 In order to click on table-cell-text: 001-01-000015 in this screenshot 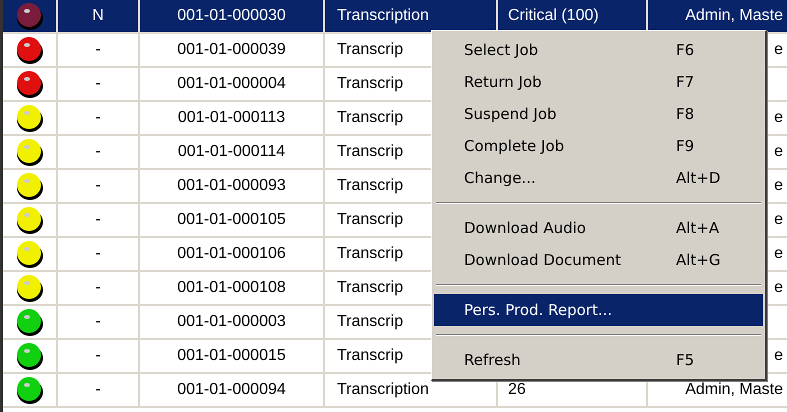, I will do `click(231, 356)`.